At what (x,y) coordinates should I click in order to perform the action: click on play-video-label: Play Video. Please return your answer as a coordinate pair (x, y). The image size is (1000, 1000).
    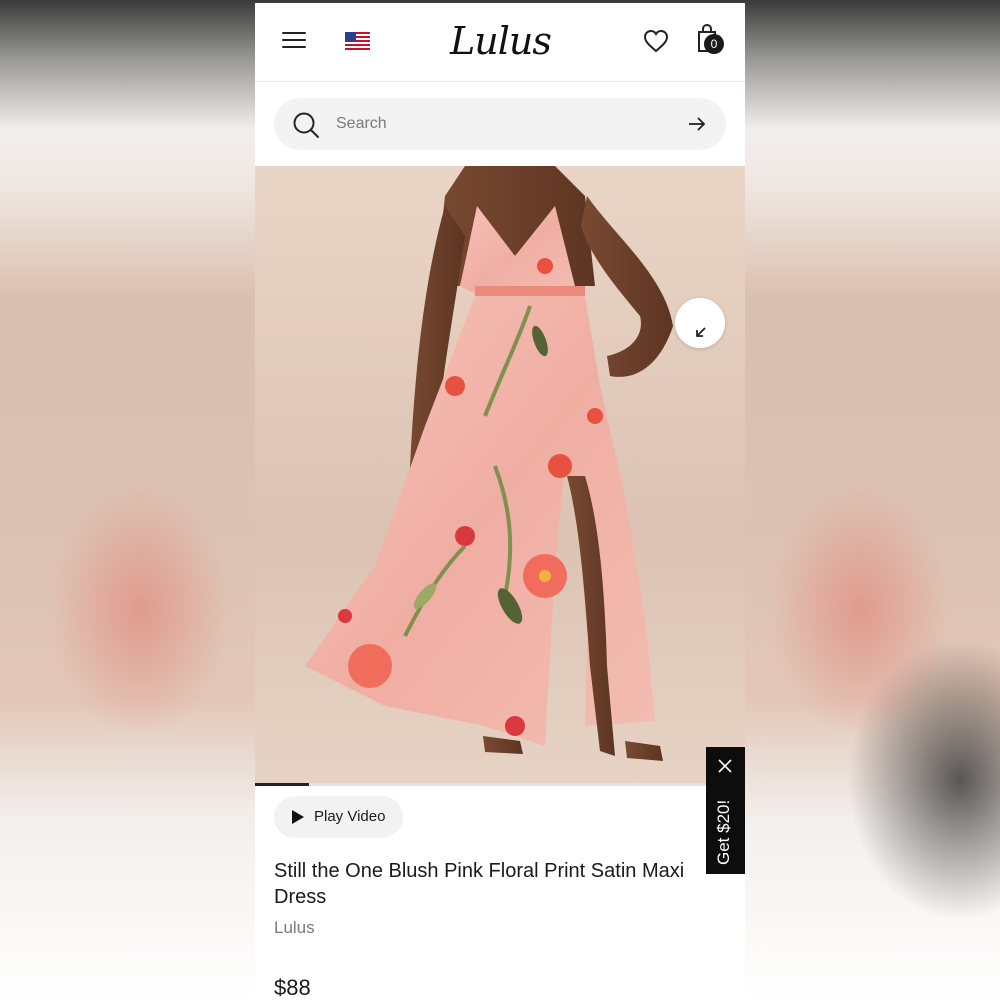
    Looking at the image, I should click on (350, 816).